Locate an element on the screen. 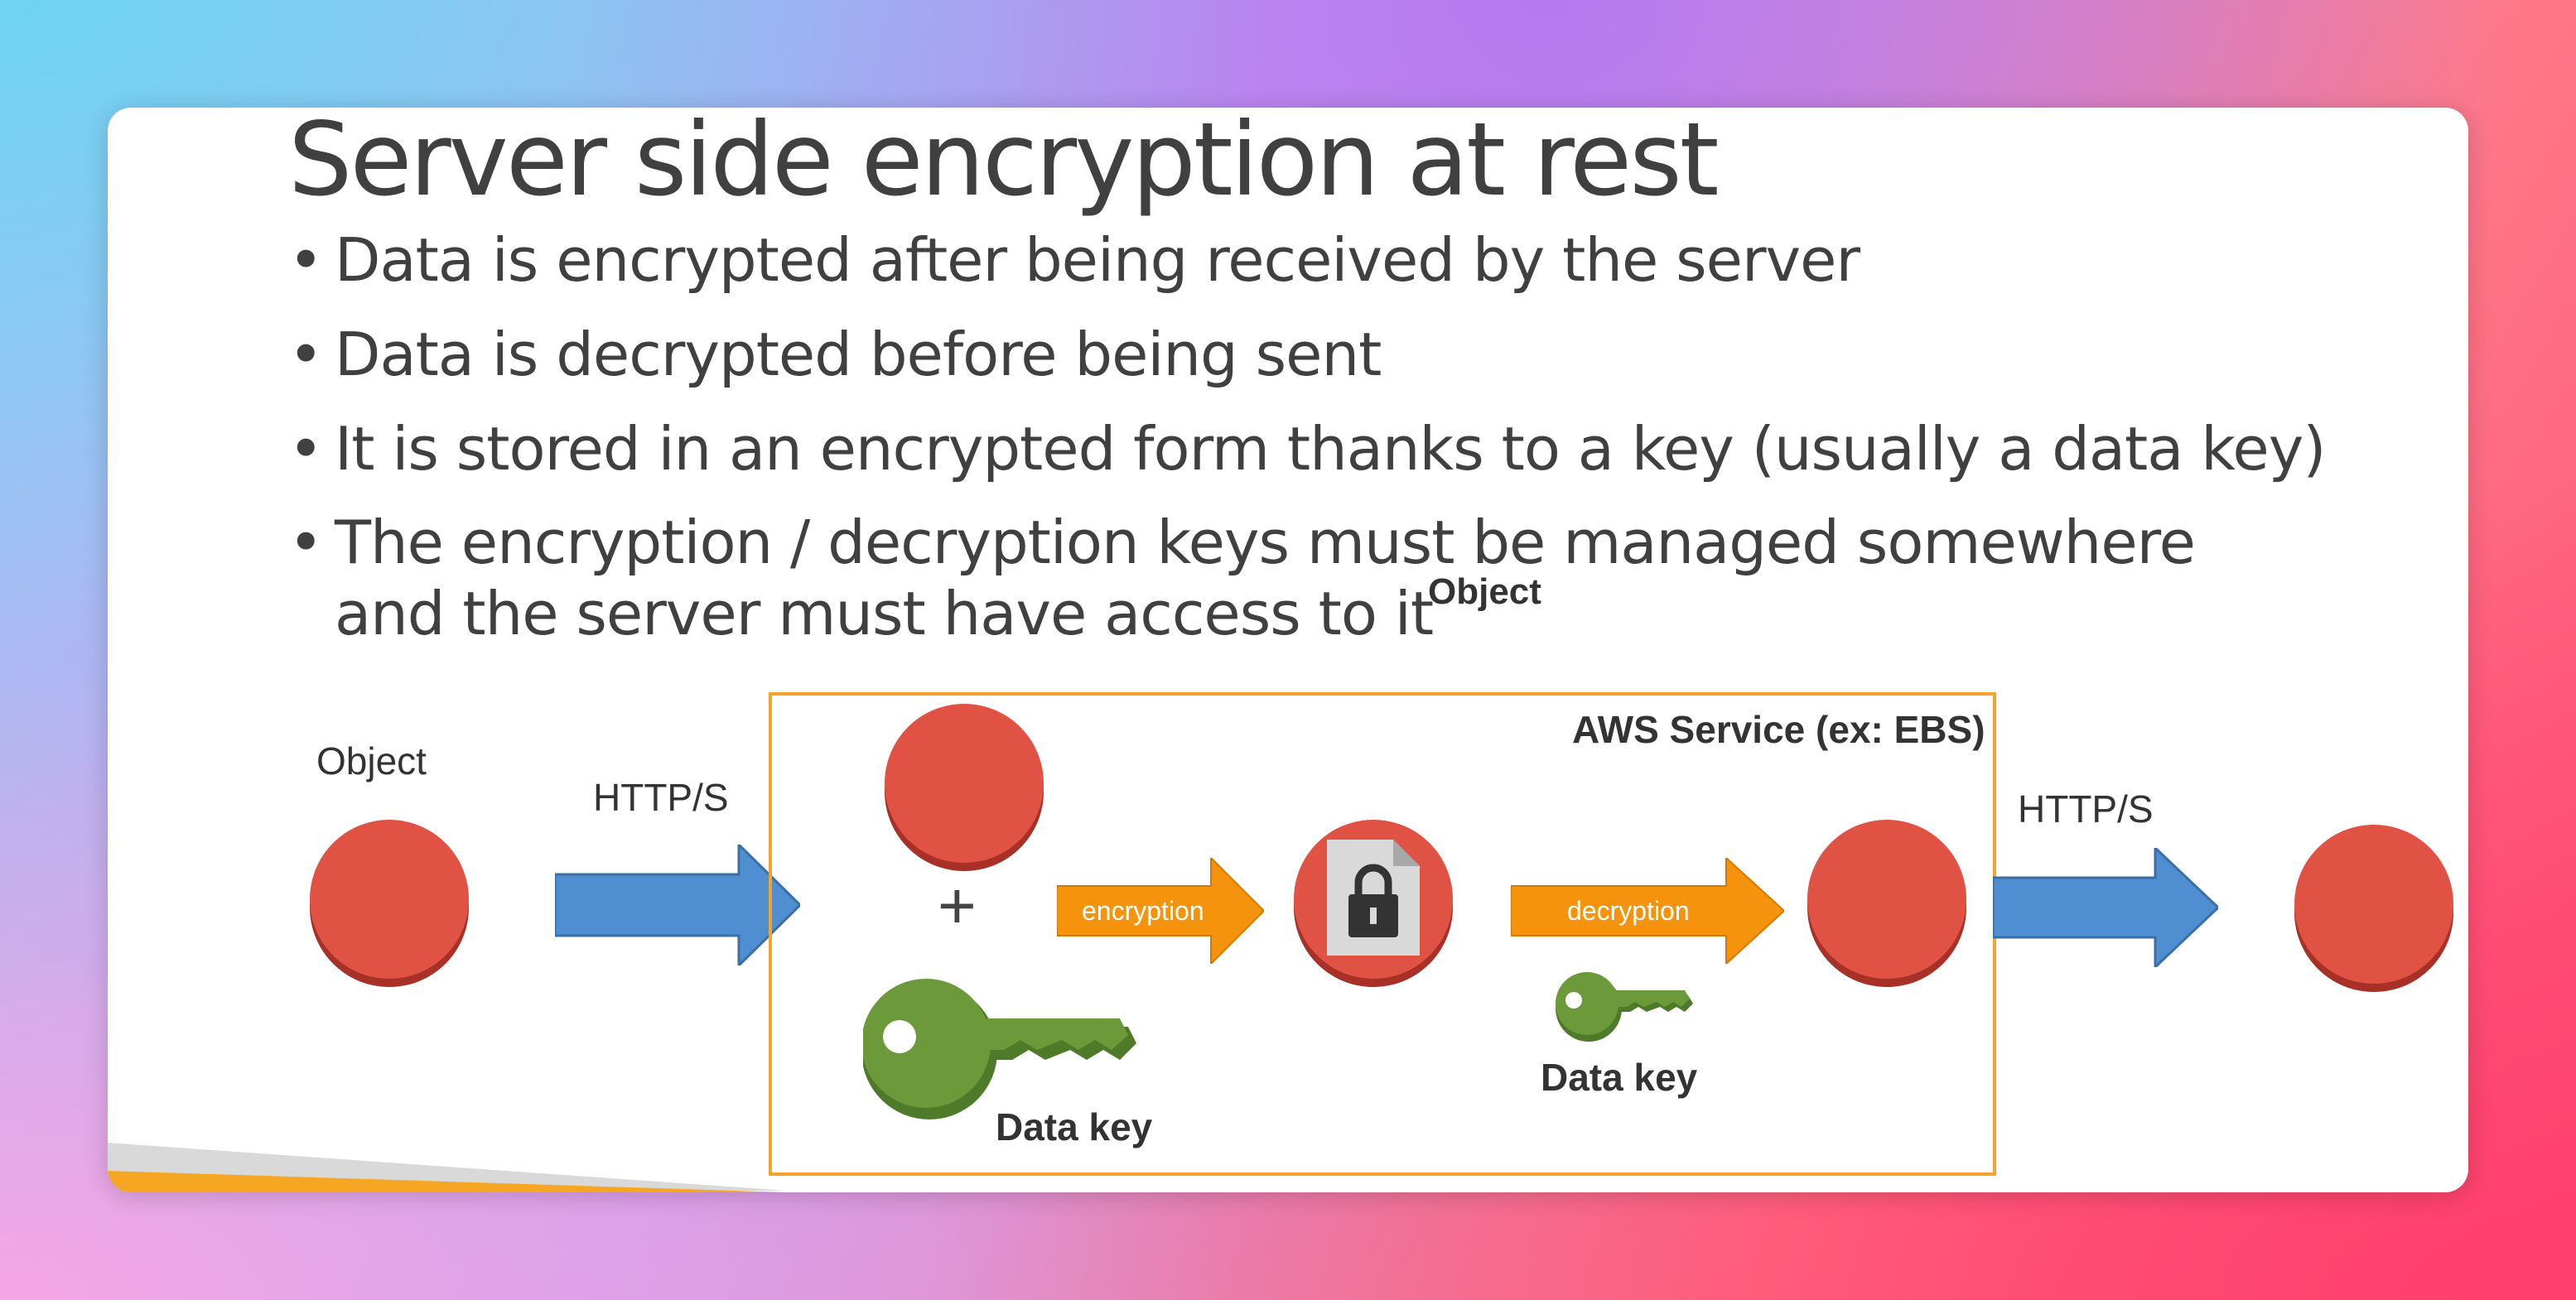 Image resolution: width=2576 pixels, height=1300 pixels. http-out-label: HTTP/S is located at coordinates (2086, 809).